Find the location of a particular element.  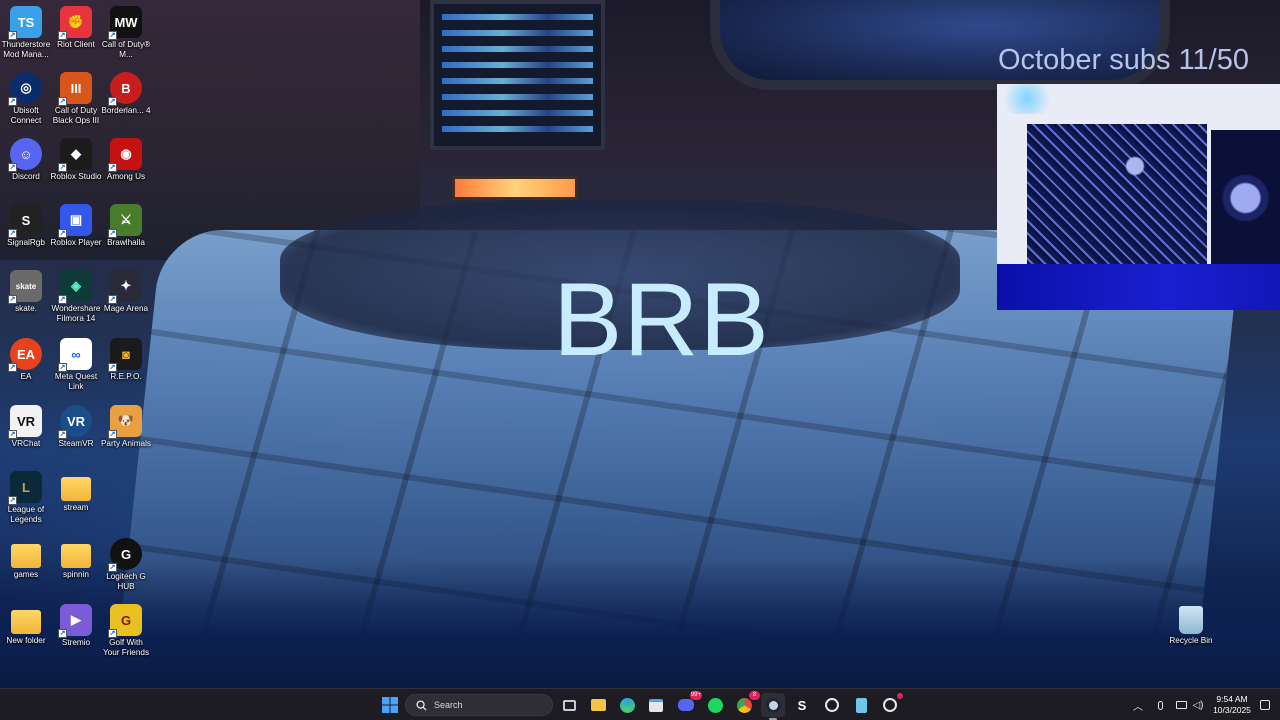

tray-overflow-button: ︿ is located at coordinates (1138, 705).